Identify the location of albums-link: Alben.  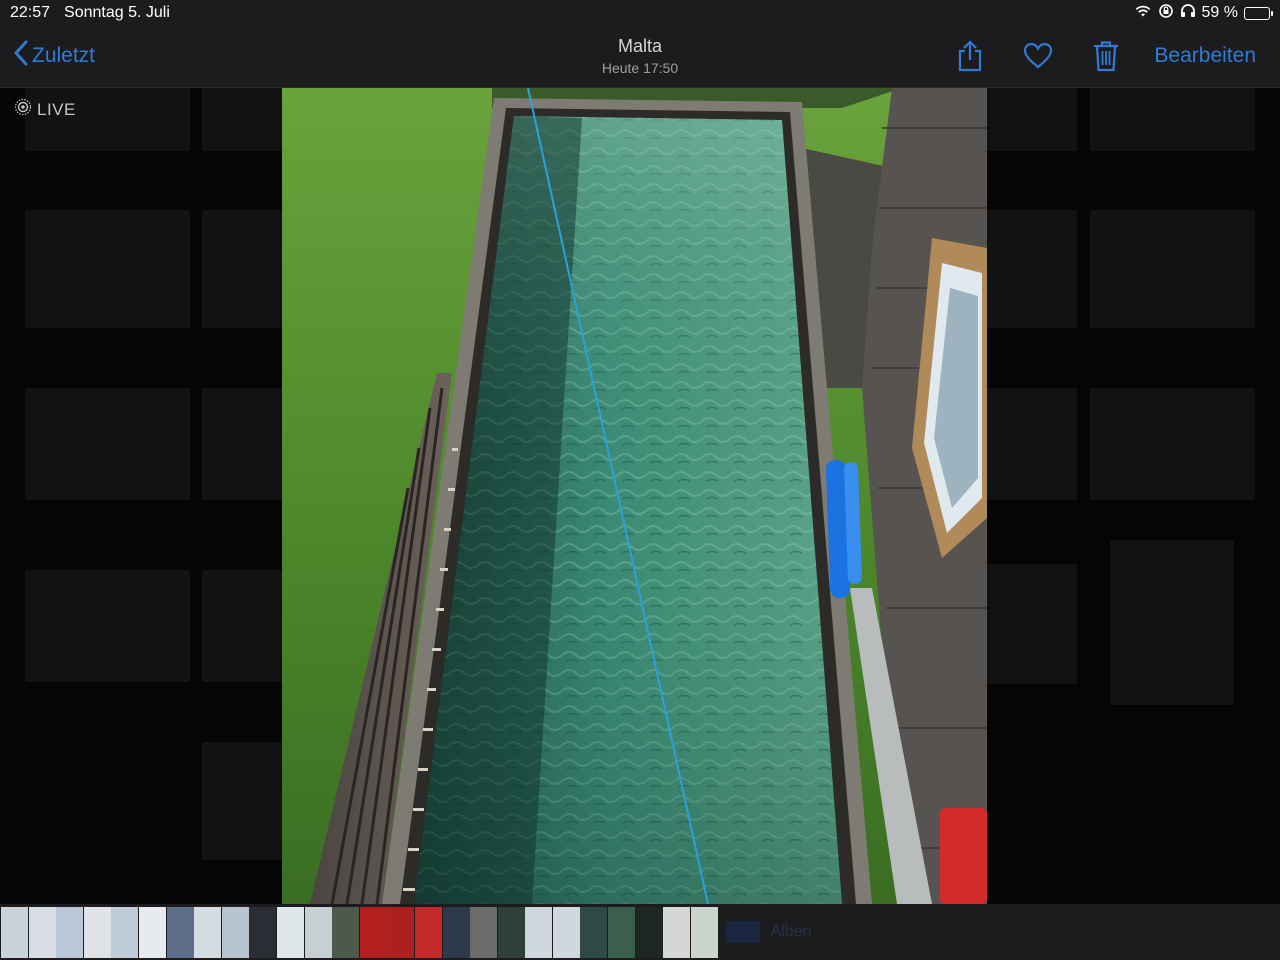
(768, 932).